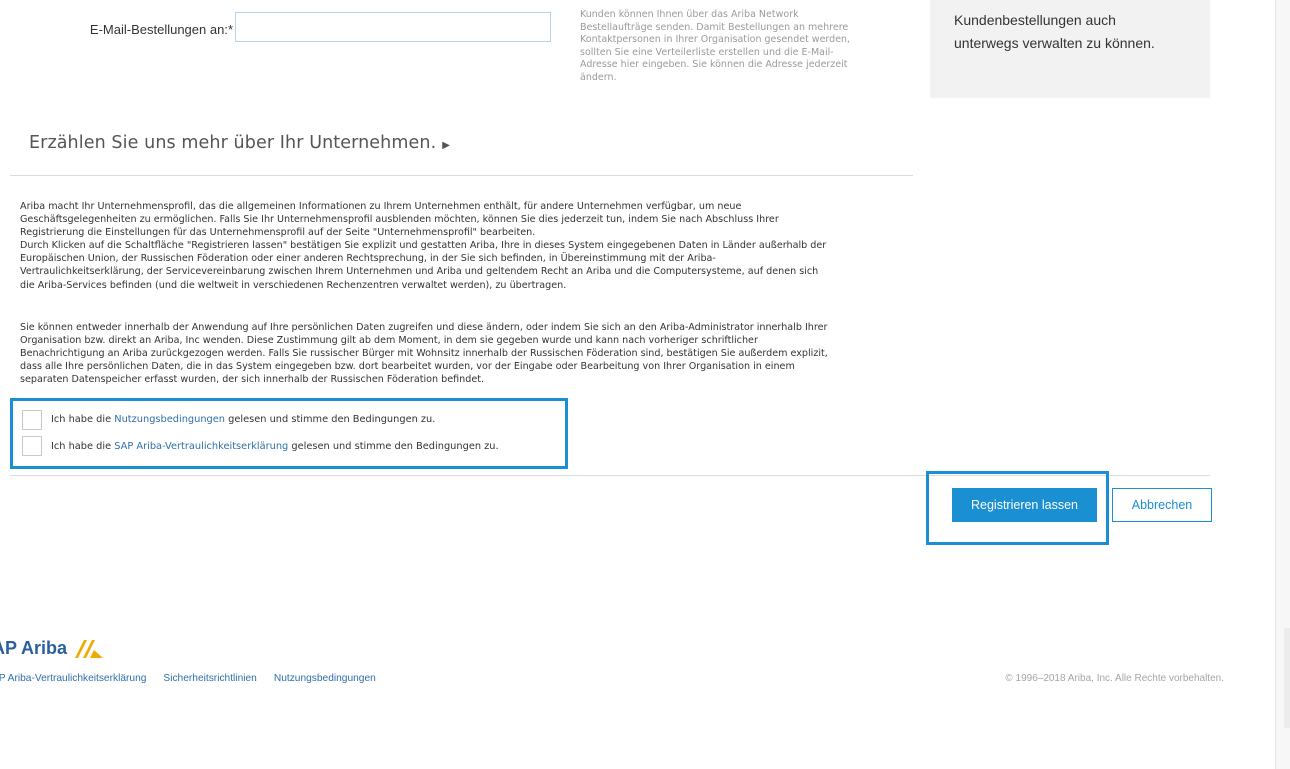 Image resolution: width=1290 pixels, height=769 pixels. I want to click on register-button: Registrieren lassen, so click(1024, 505).